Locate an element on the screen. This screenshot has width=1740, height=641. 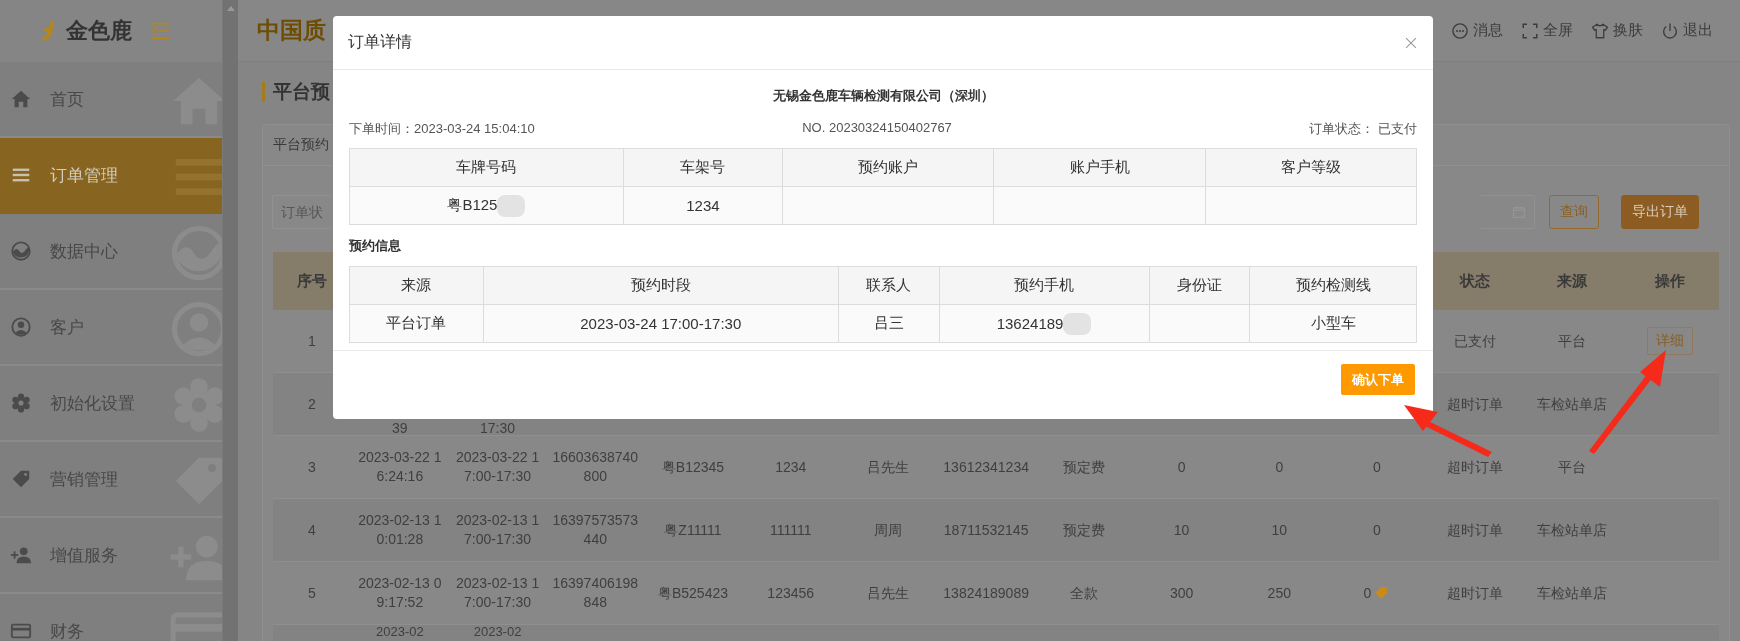
table-cell: 2023-02-13 10:01:28 is located at coordinates (400, 530).